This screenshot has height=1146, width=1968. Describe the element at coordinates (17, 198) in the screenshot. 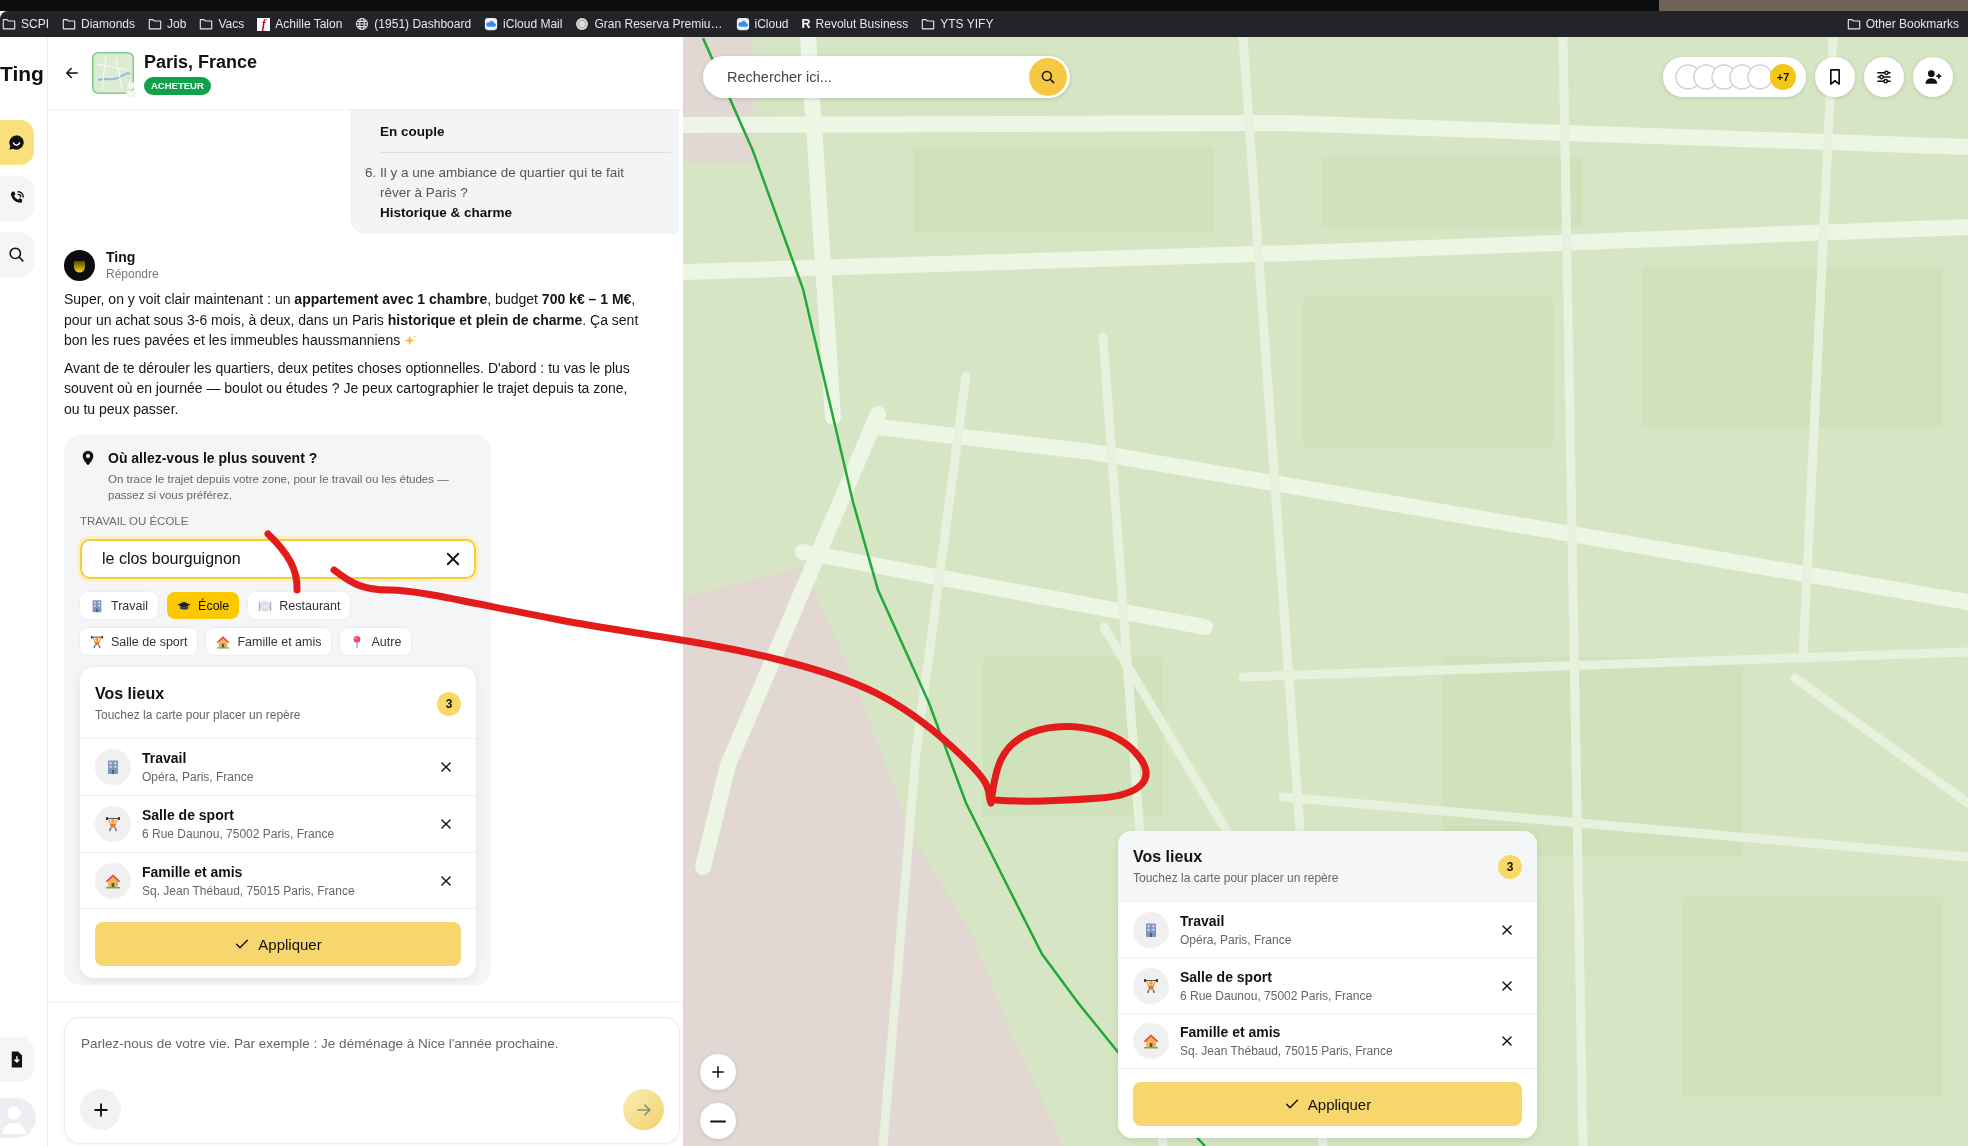

I see `call-button` at that location.